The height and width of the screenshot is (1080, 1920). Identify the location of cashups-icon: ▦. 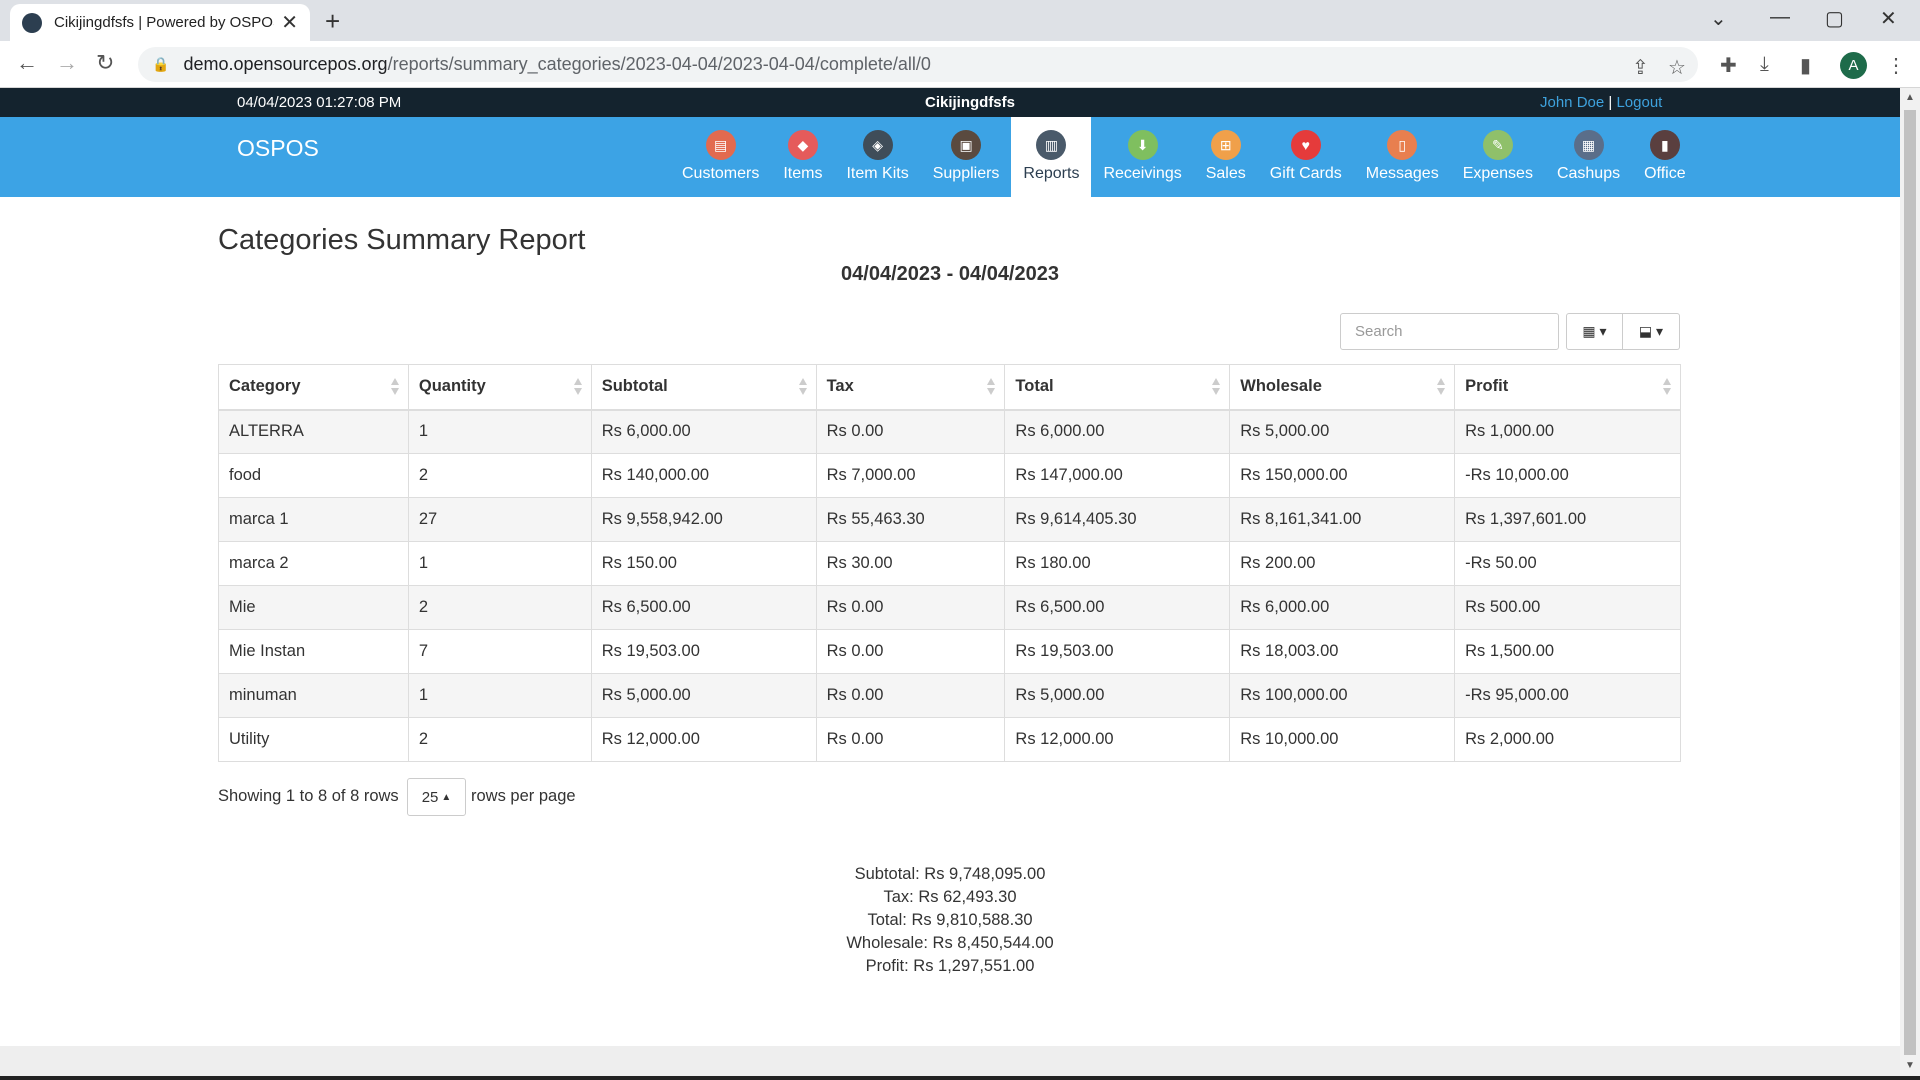
(1588, 145).